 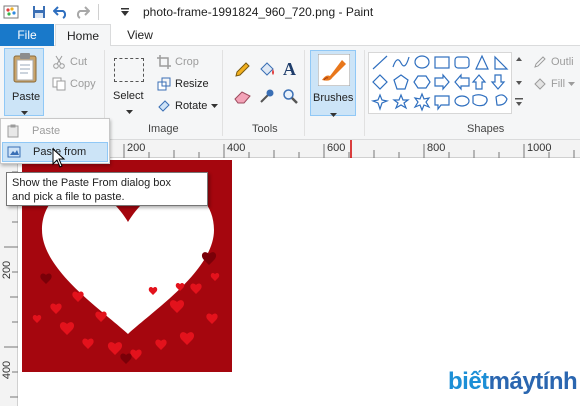 What do you see at coordinates (27, 35) in the screenshot?
I see `tab-file: File` at bounding box center [27, 35].